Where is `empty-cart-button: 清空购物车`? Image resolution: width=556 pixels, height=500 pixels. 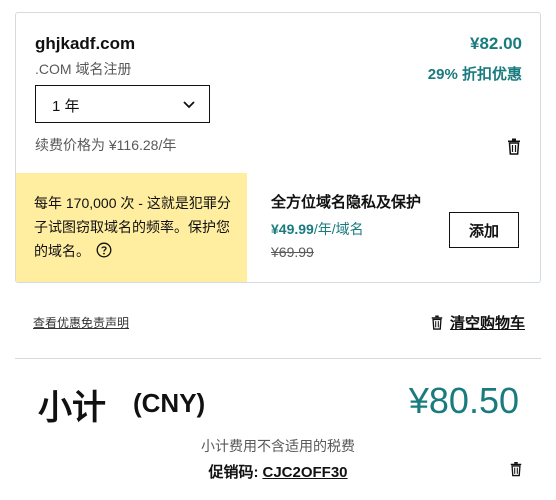
empty-cart-button: 清空购物车 is located at coordinates (477, 322).